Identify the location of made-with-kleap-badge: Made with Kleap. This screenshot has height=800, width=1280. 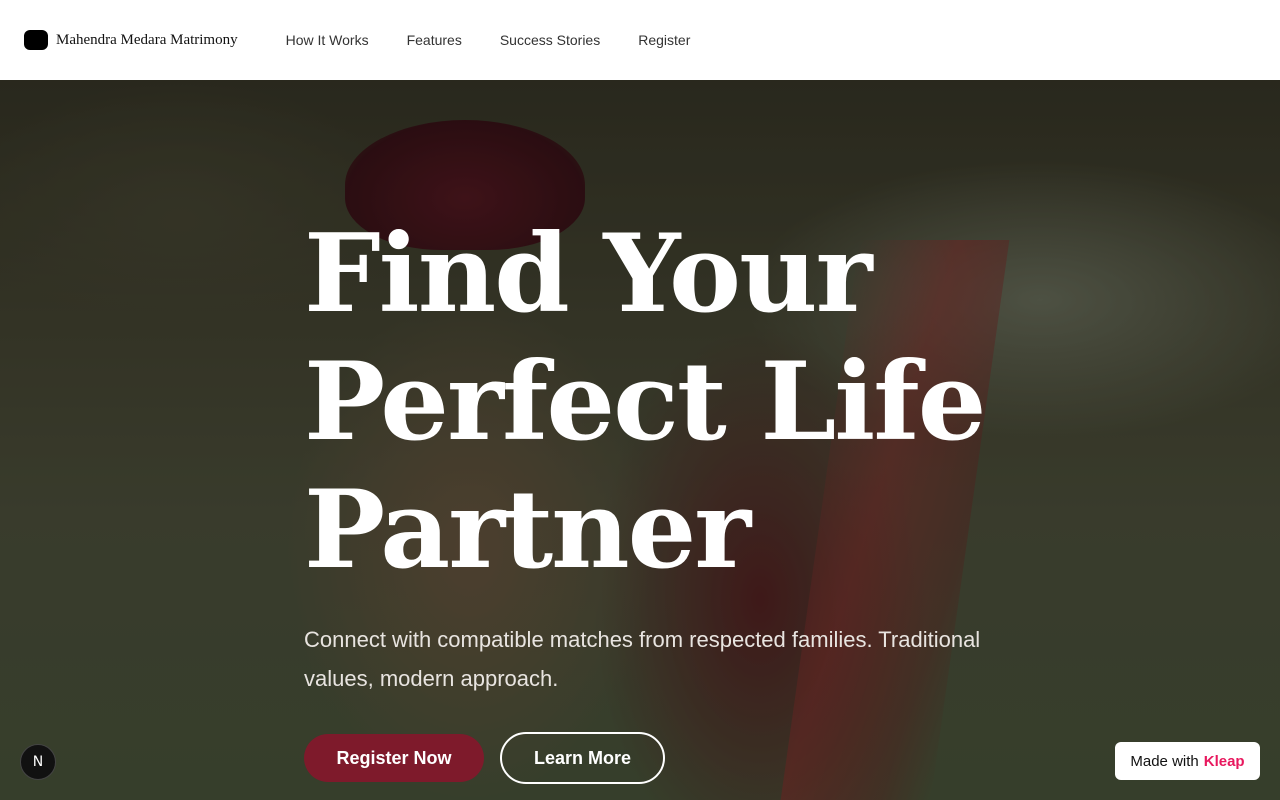
(1187, 761).